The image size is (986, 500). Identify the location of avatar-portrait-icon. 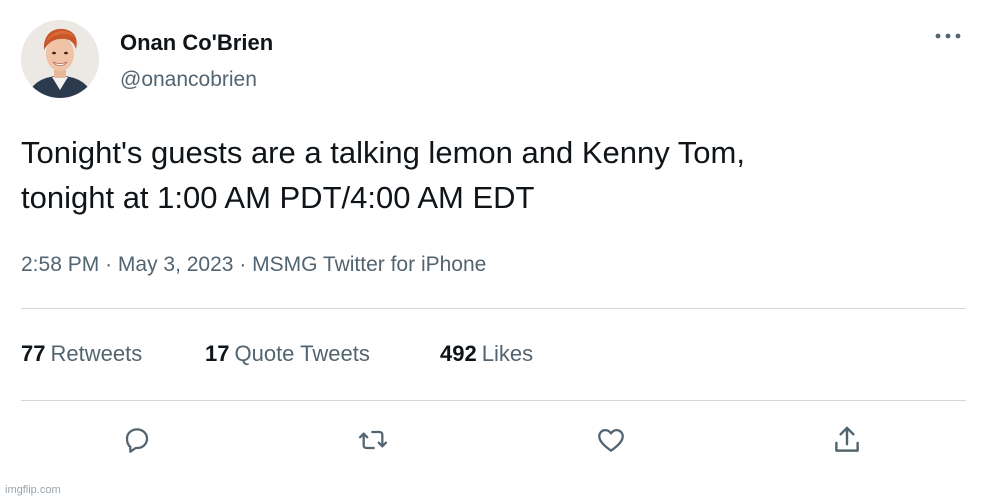
(60, 59).